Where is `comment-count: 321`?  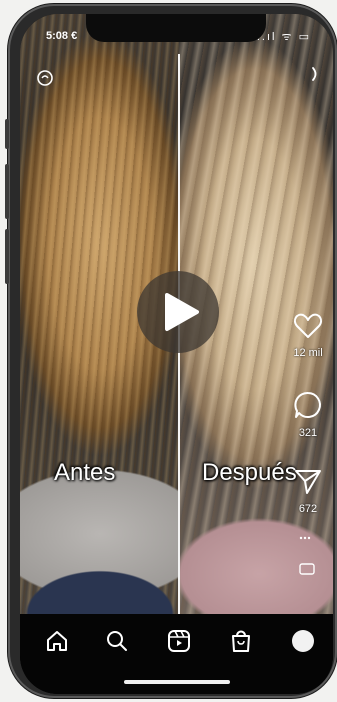
comment-count: 321 is located at coordinates (308, 433).